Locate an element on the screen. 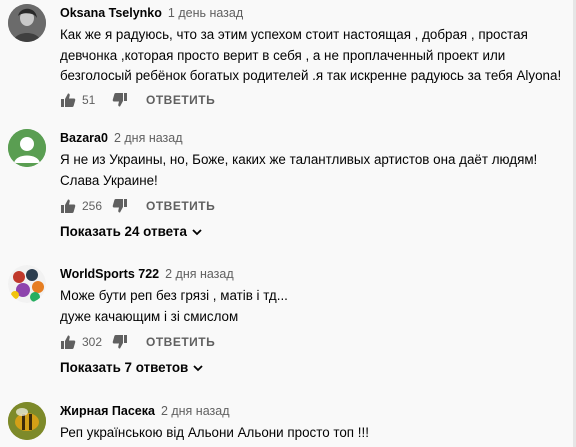  show-replies-button: Показать 7 ответов is located at coordinates (132, 367).